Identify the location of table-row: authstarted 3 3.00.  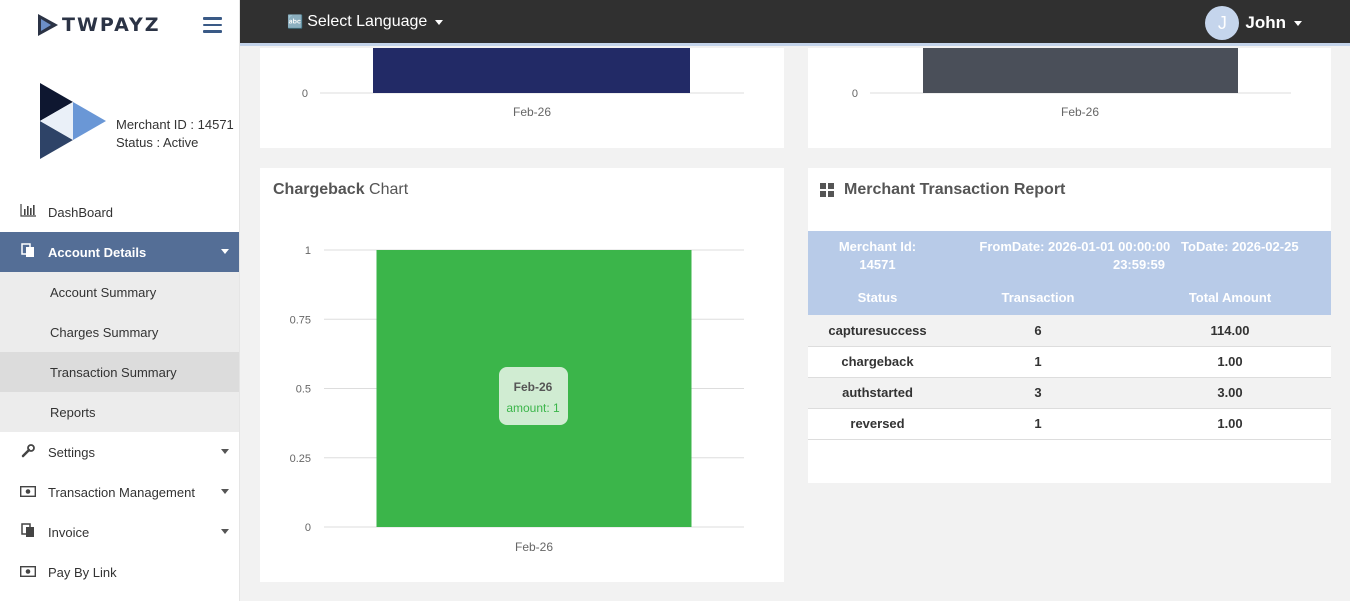
(1069, 393).